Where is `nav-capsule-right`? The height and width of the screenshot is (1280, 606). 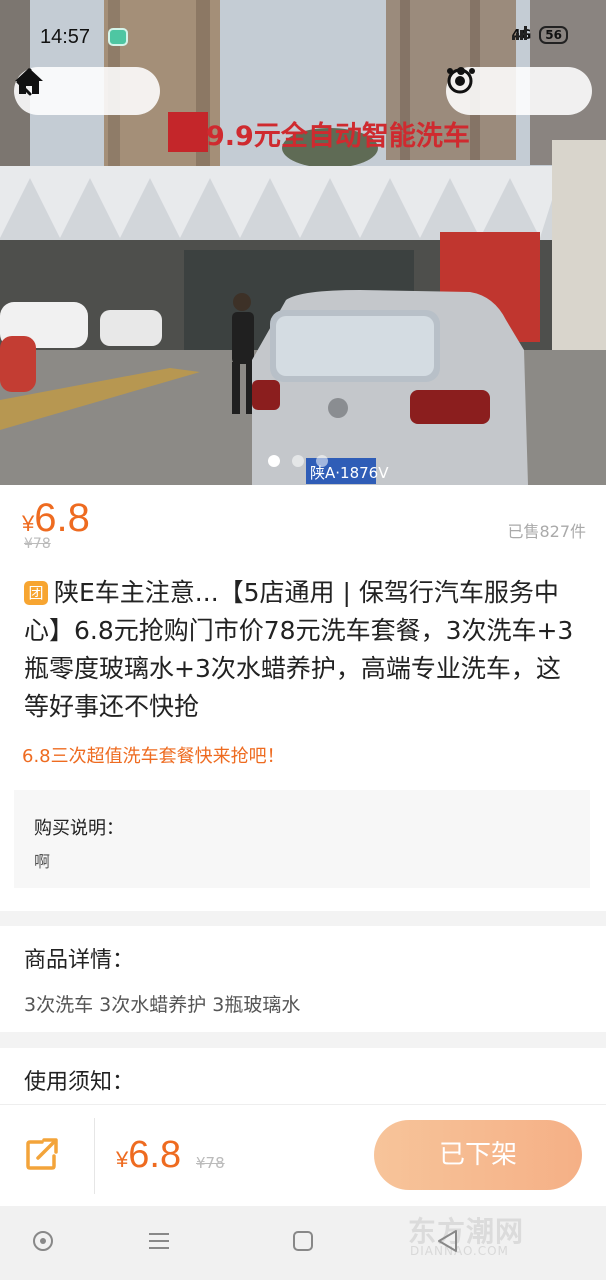 nav-capsule-right is located at coordinates (519, 91).